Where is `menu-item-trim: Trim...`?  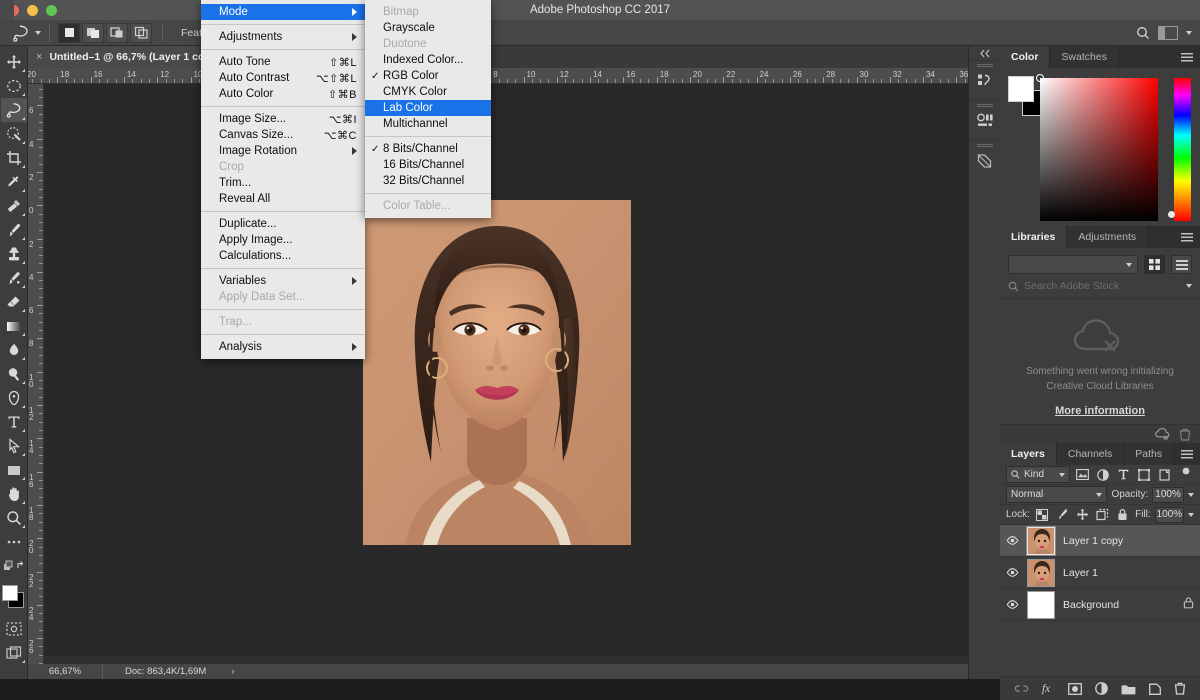 menu-item-trim: Trim... is located at coordinates (283, 183).